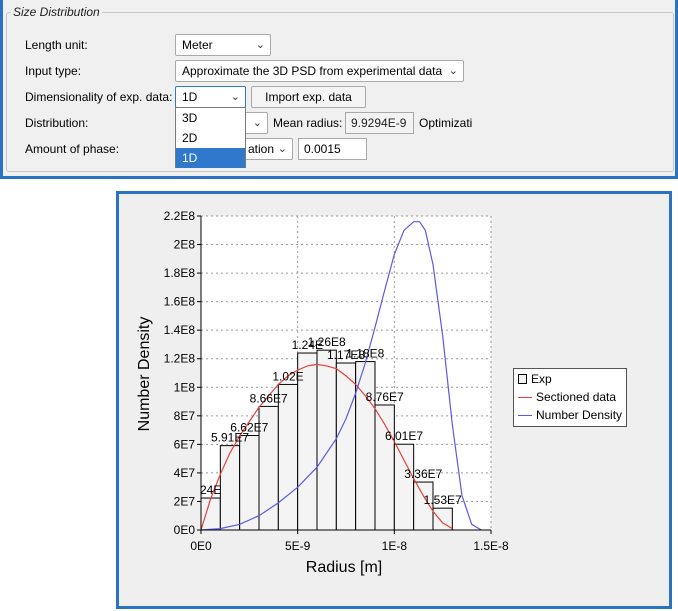 The width and height of the screenshot is (678, 611). What do you see at coordinates (308, 123) in the screenshot?
I see `mean-radius-label: Mean radius:` at bounding box center [308, 123].